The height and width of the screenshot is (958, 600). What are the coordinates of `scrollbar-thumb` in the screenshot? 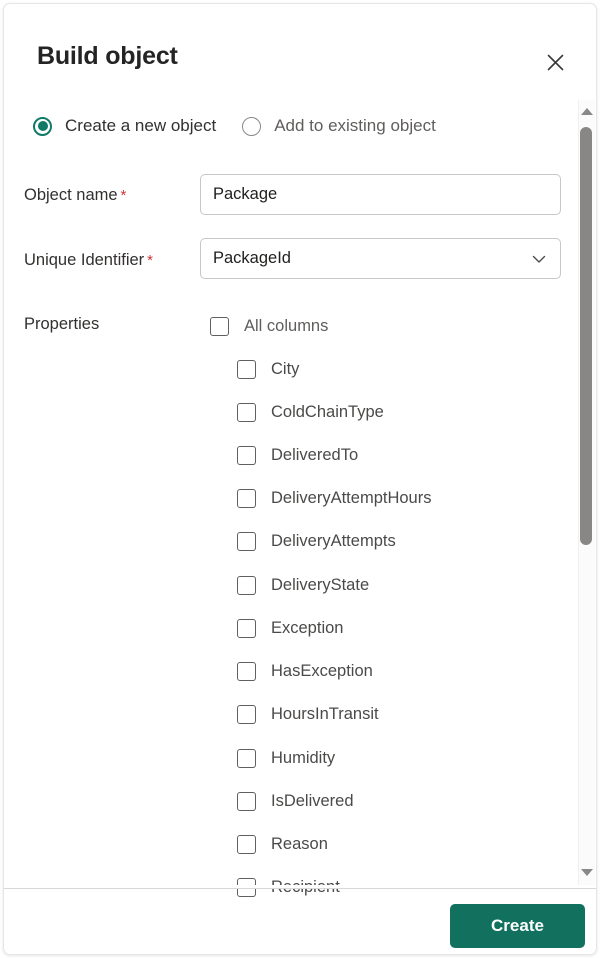 It's located at (586, 336).